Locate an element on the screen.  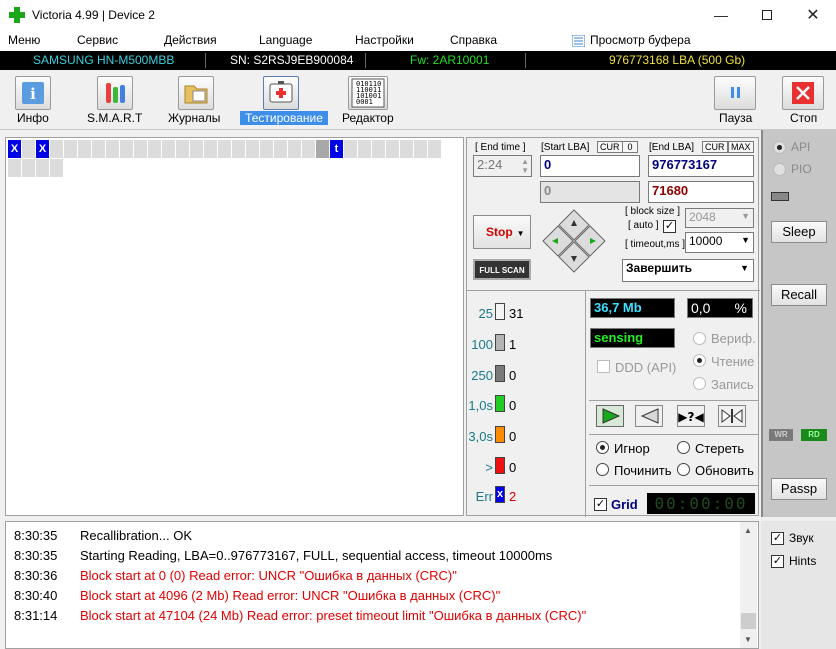
folder-icon is located at coordinates (196, 94).